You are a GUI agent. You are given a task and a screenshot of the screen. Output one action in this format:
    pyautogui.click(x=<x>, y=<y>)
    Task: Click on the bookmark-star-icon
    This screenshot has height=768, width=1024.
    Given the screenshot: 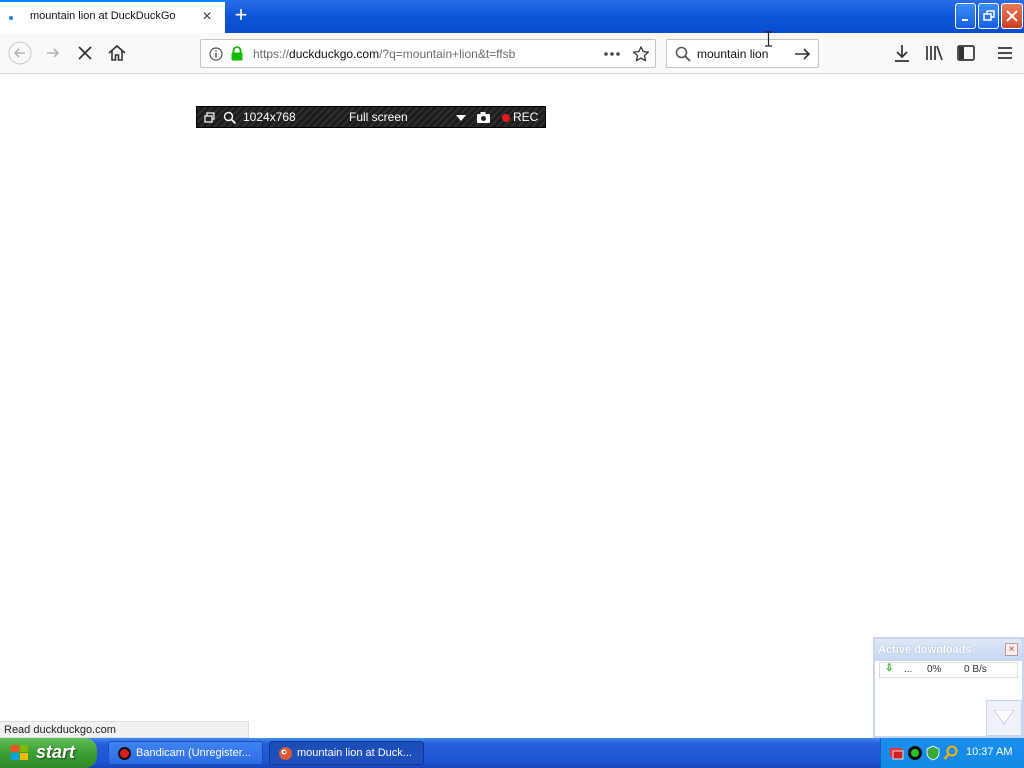 What is the action you would take?
    pyautogui.click(x=641, y=54)
    